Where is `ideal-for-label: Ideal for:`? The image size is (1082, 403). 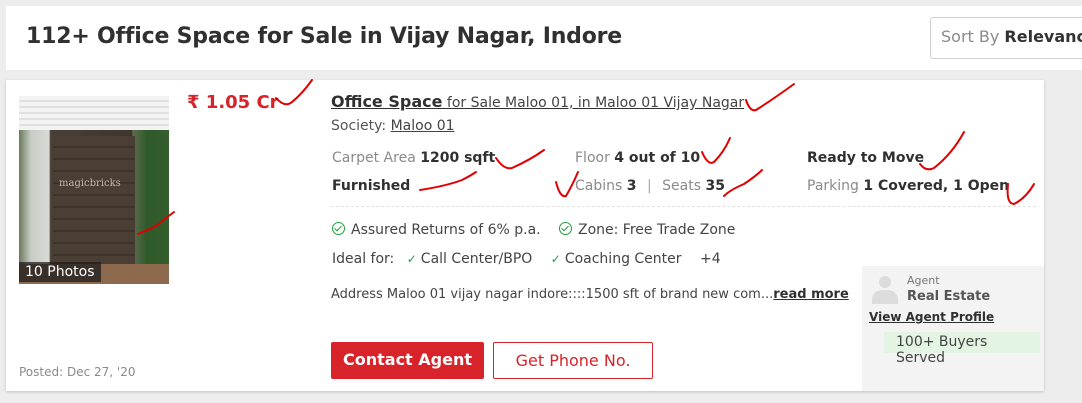
ideal-for-label: Ideal for: is located at coordinates (363, 259).